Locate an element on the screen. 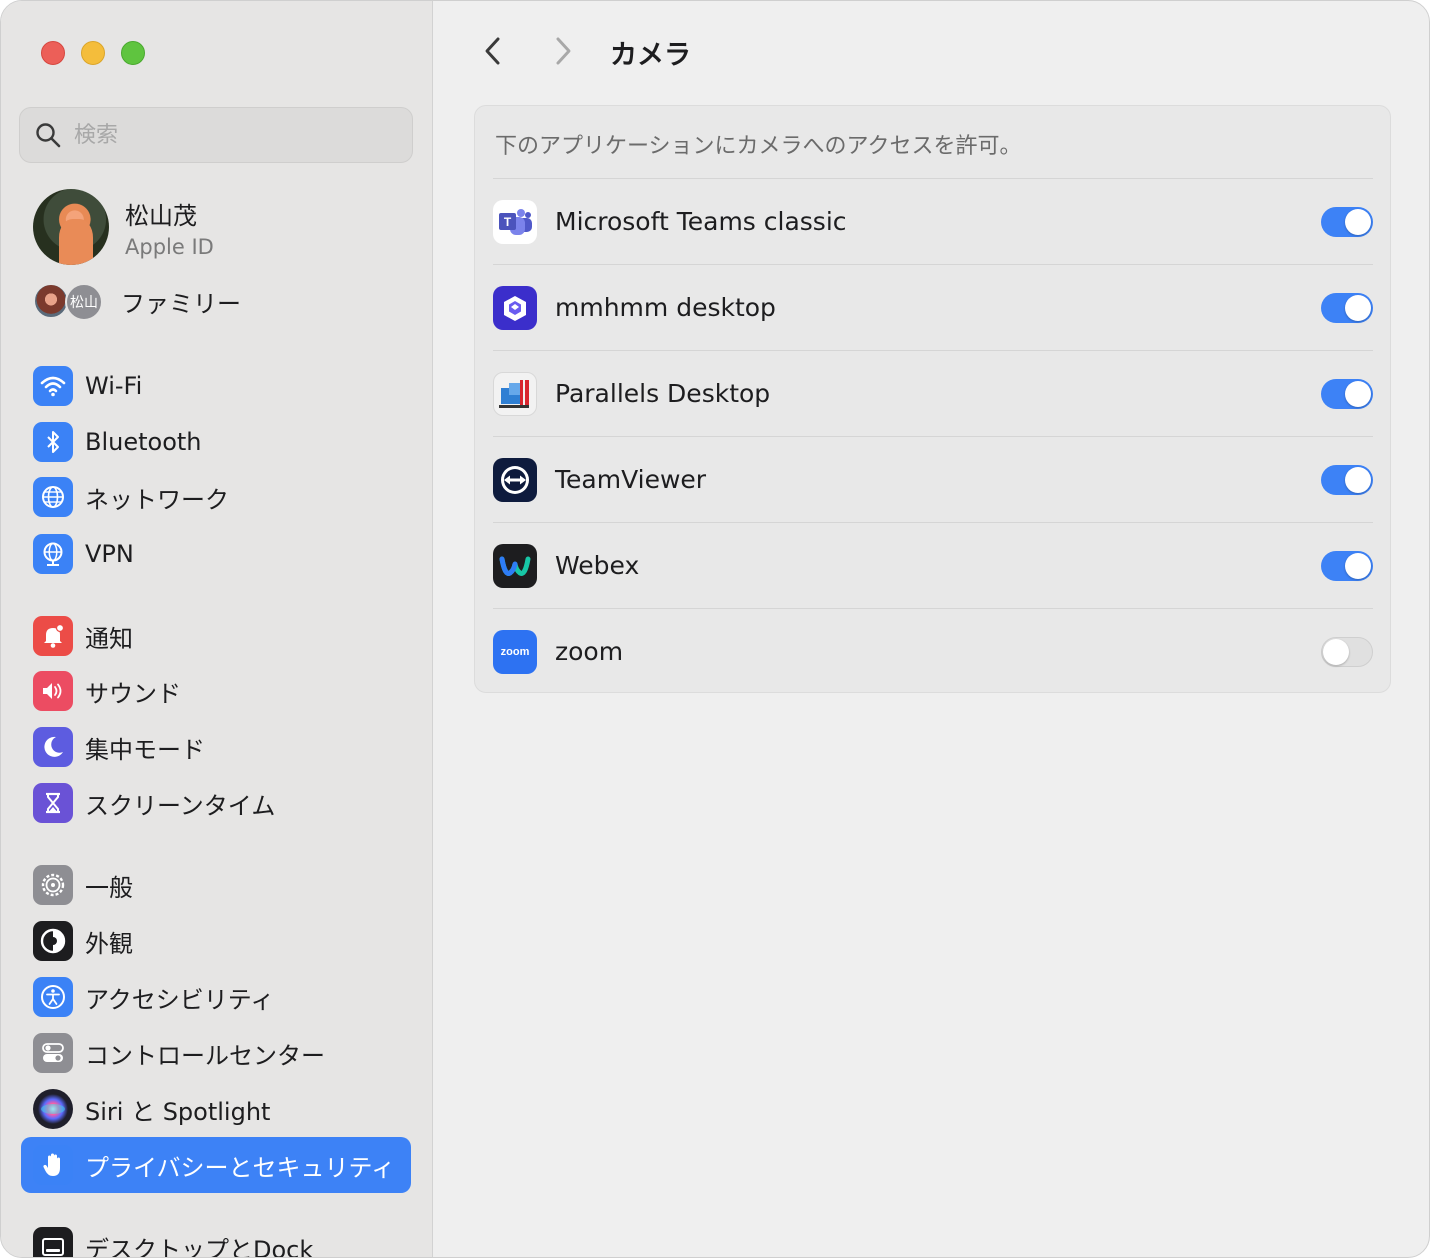 This screenshot has height=1258, width=1430. sidebar-item-label: VPN is located at coordinates (109, 554).